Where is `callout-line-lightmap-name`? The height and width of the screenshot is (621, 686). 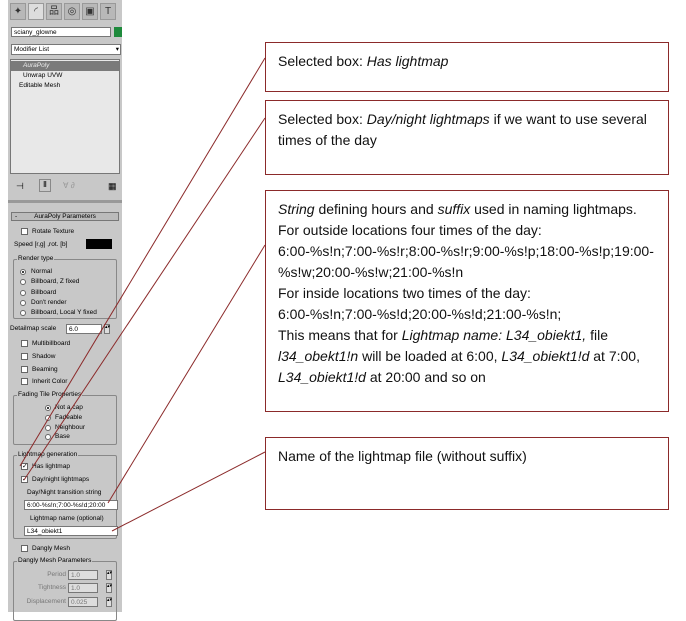 callout-line-lightmap-name is located at coordinates (188, 491).